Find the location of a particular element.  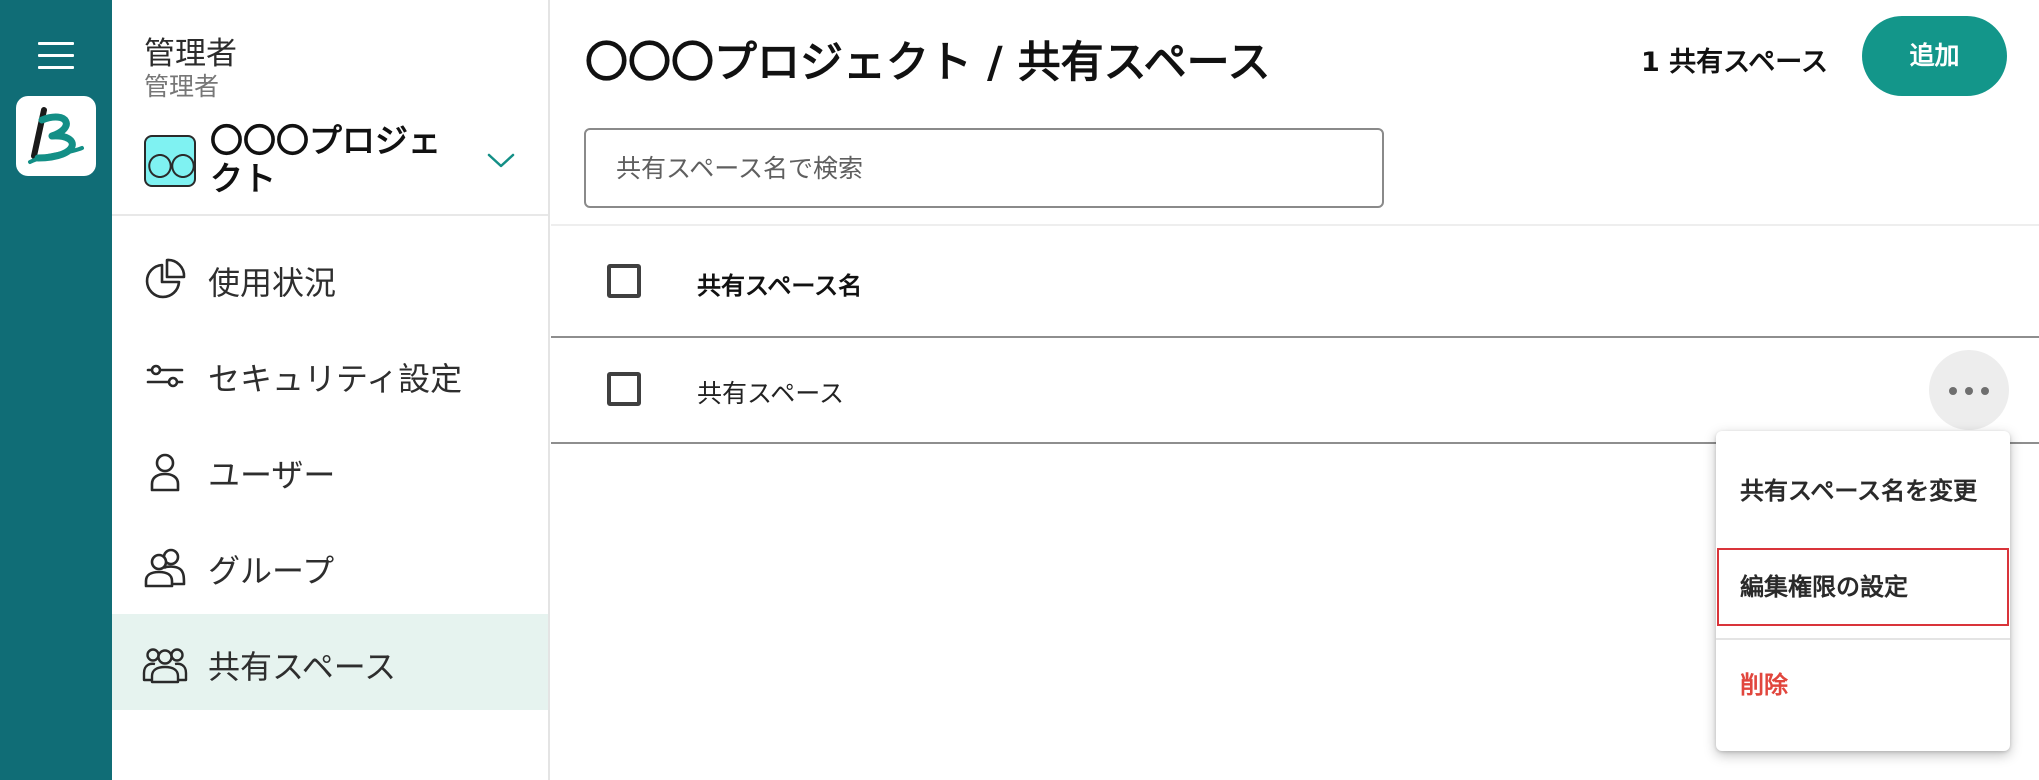

column-header-name: 共有スペース名 is located at coordinates (779, 283).